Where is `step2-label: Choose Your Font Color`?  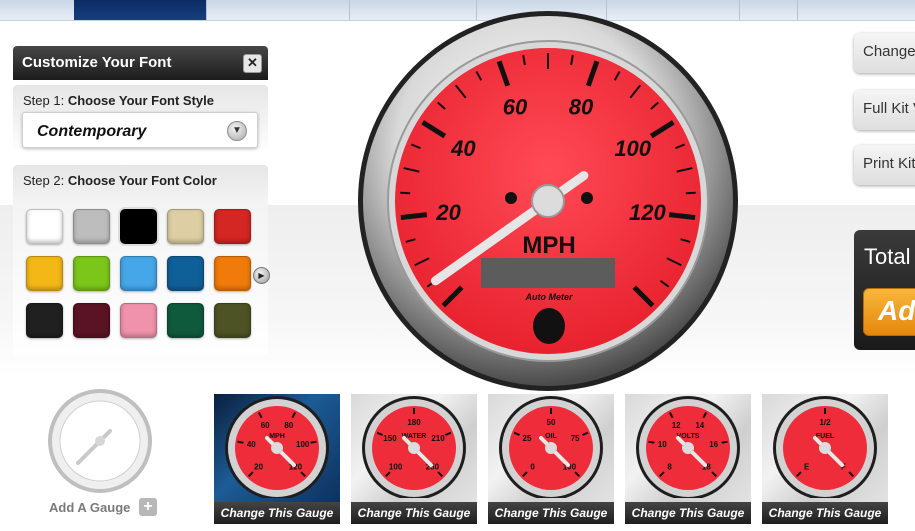
step2-label: Choose Your Font Color is located at coordinates (142, 180).